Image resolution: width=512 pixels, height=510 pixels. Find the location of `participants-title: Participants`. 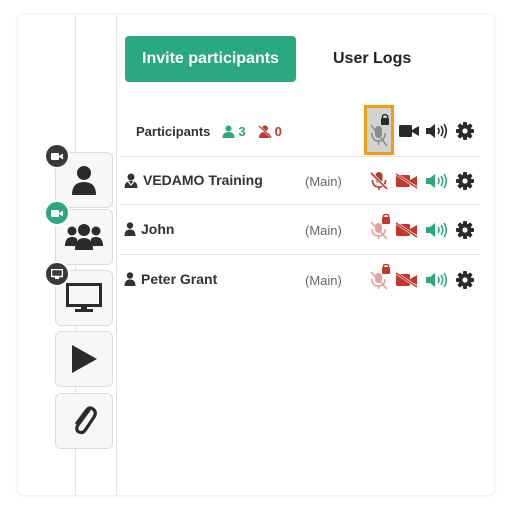

participants-title: Participants is located at coordinates (173, 131).